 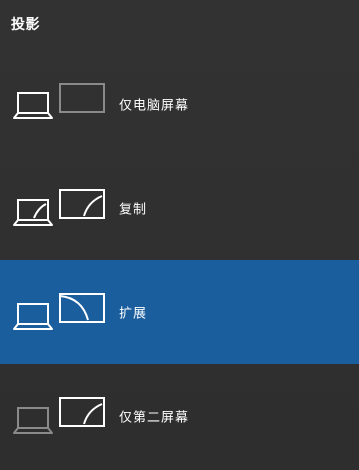 What do you see at coordinates (154, 418) in the screenshot?
I see `option-label: 仅第二屏幕` at bounding box center [154, 418].